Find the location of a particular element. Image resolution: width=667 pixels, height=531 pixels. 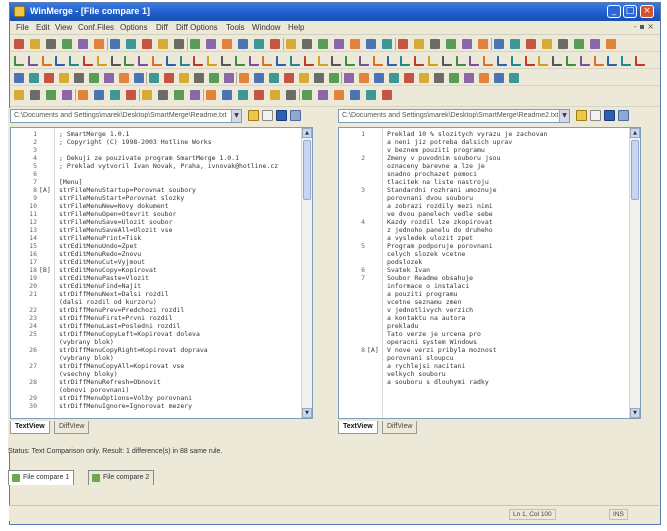

right-scrollbar: ▲ ▼ is located at coordinates (634, 273).